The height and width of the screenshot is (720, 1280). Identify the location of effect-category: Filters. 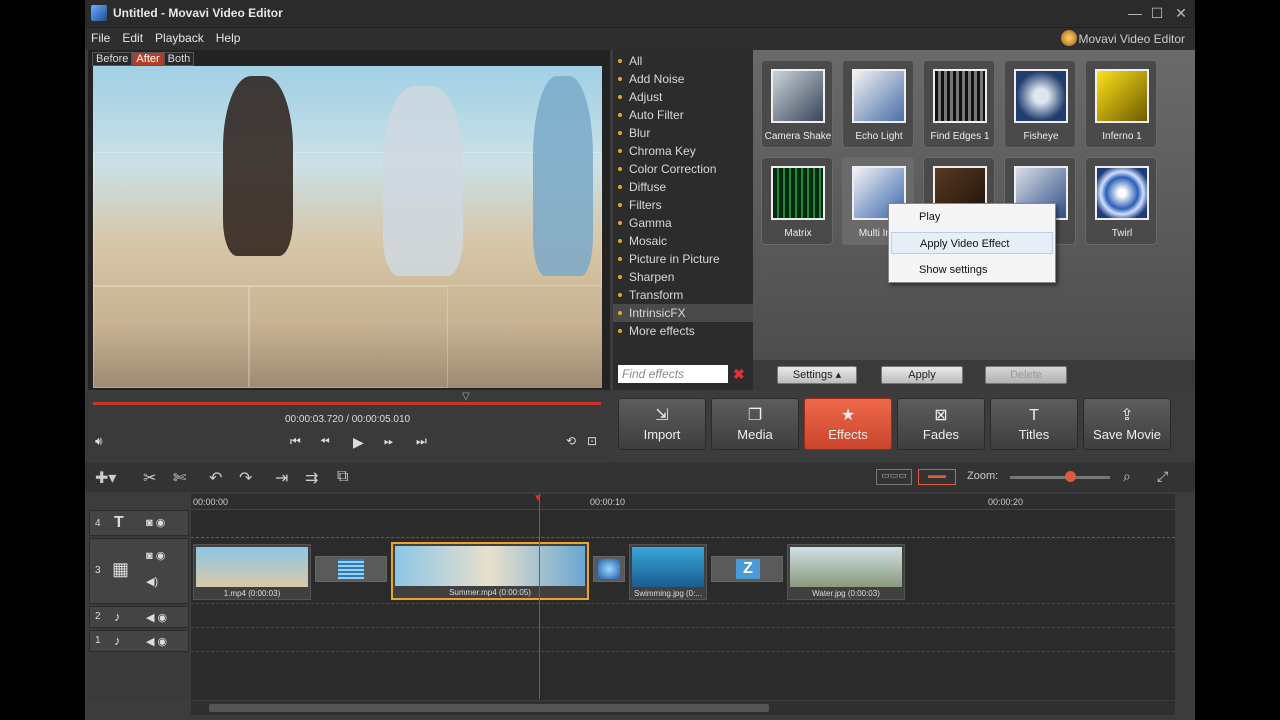
(683, 205).